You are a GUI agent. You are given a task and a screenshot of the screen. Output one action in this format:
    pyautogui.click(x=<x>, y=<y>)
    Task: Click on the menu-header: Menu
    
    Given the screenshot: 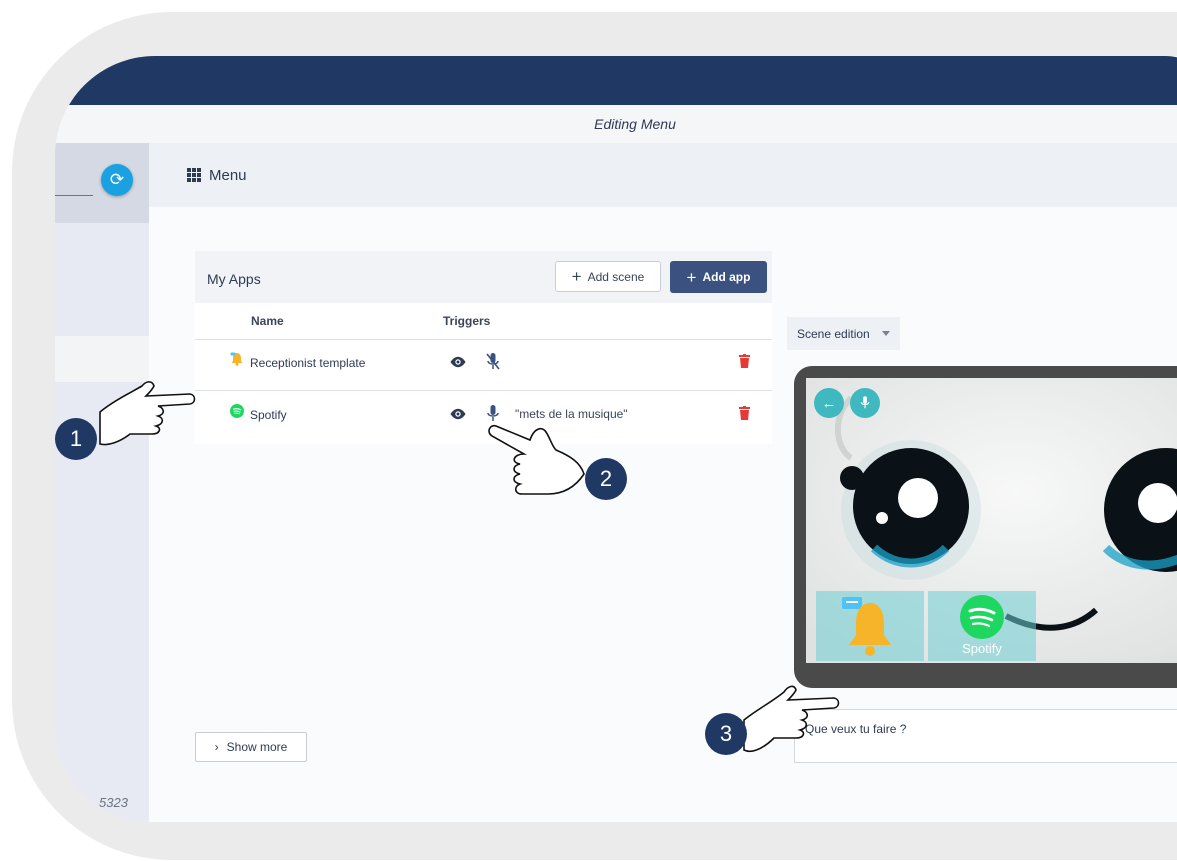 What is the action you would take?
    pyautogui.click(x=663, y=175)
    